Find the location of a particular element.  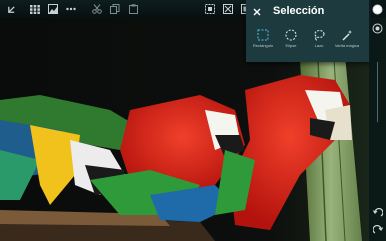

magic-wand-icon is located at coordinates (347, 35).